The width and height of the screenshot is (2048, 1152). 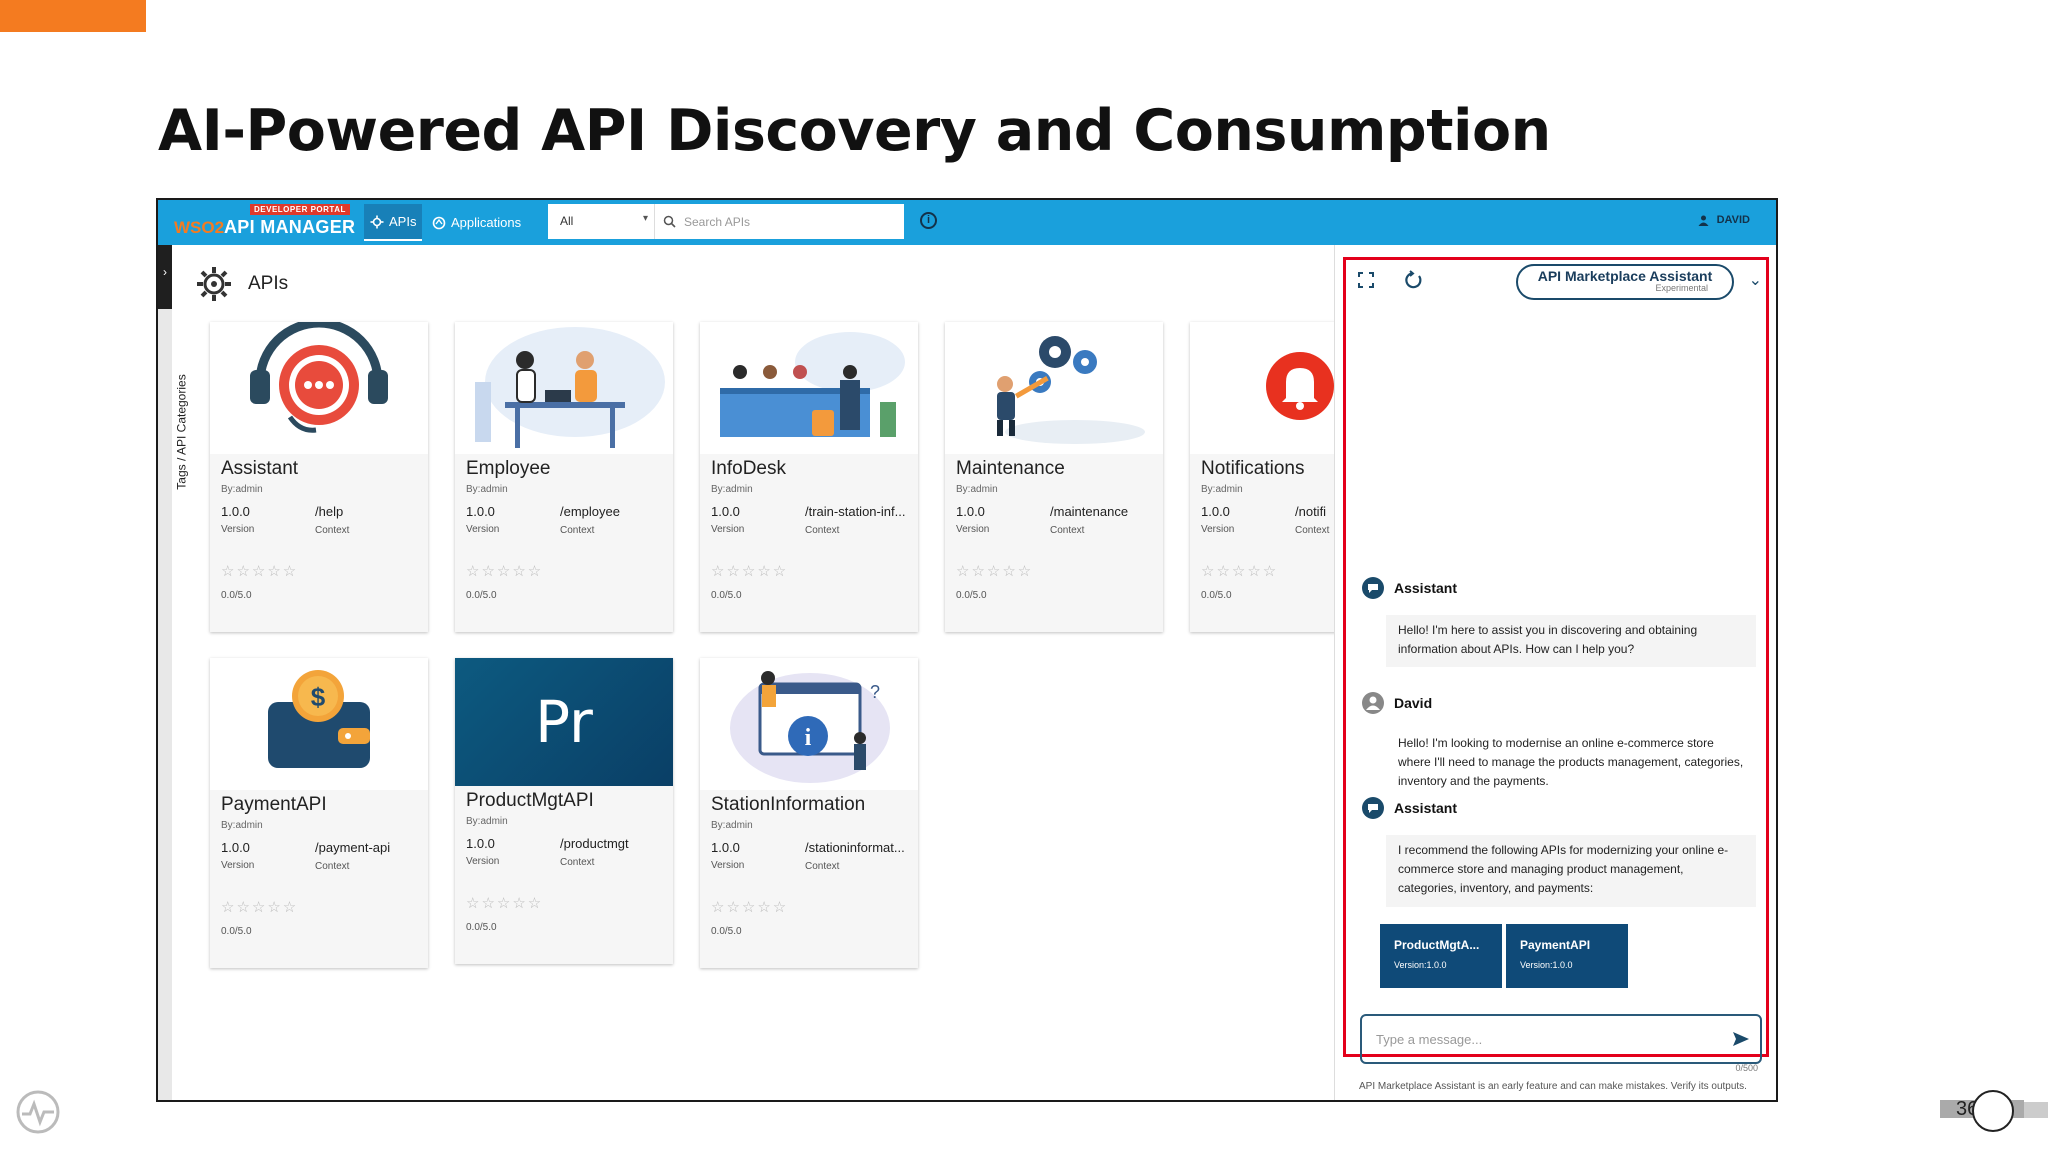 I want to click on categories-sidebar: › Tags / API Categories, so click(x=173, y=672).